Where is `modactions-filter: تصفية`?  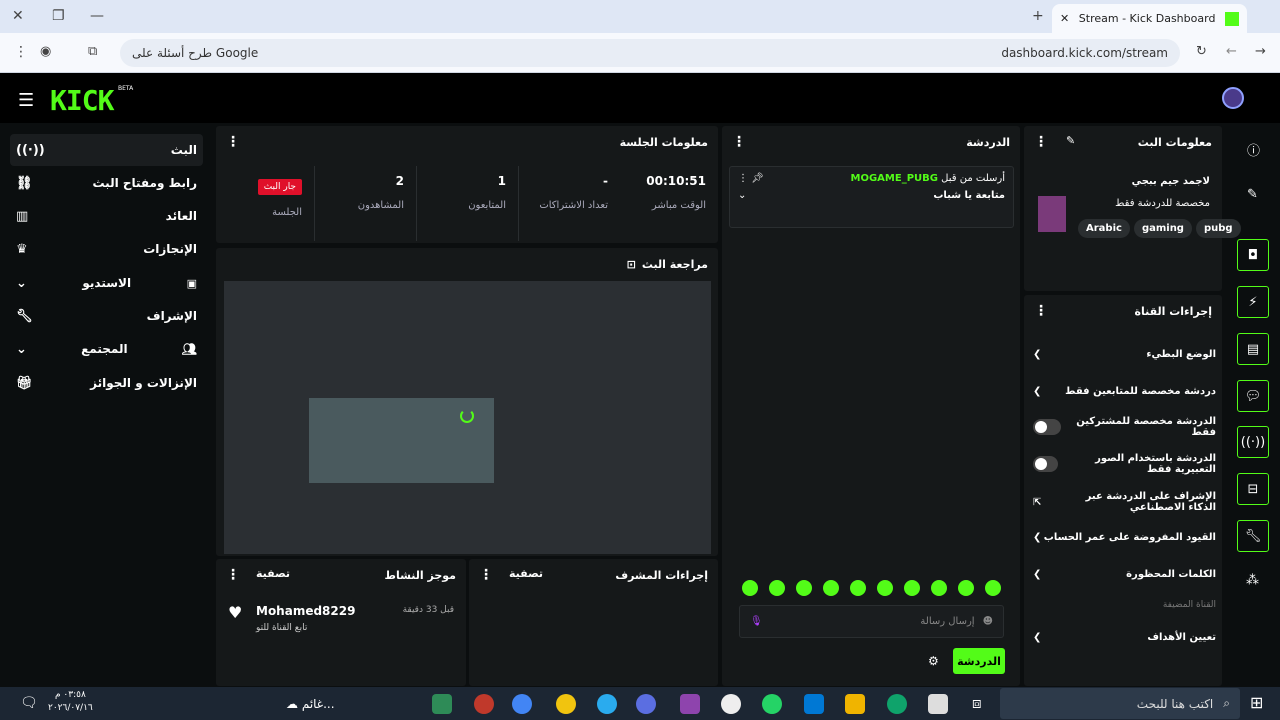 modactions-filter: تصفية is located at coordinates (526, 575).